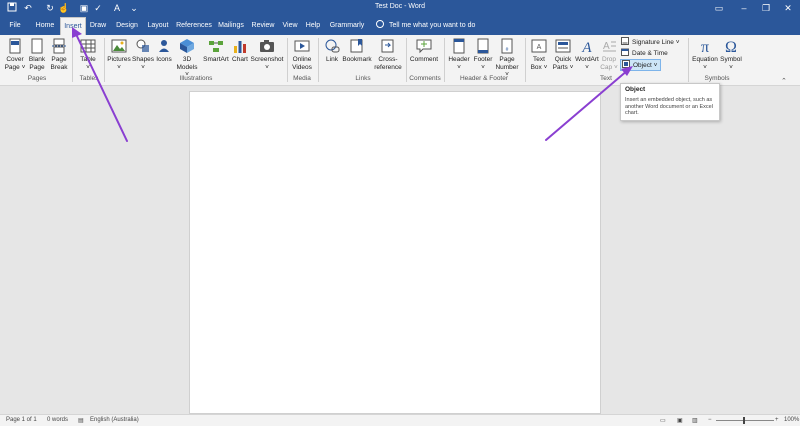 The image size is (800, 426). I want to click on restore-icon: ❐, so click(766, 8).